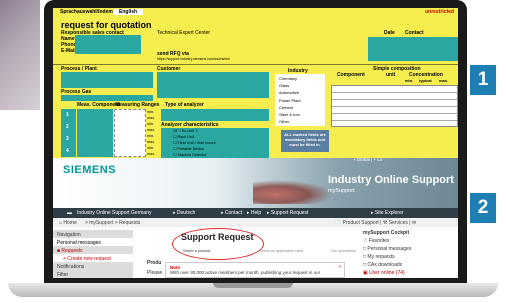  I want to click on nav-item: Industry Online Support Germany, so click(114, 213).